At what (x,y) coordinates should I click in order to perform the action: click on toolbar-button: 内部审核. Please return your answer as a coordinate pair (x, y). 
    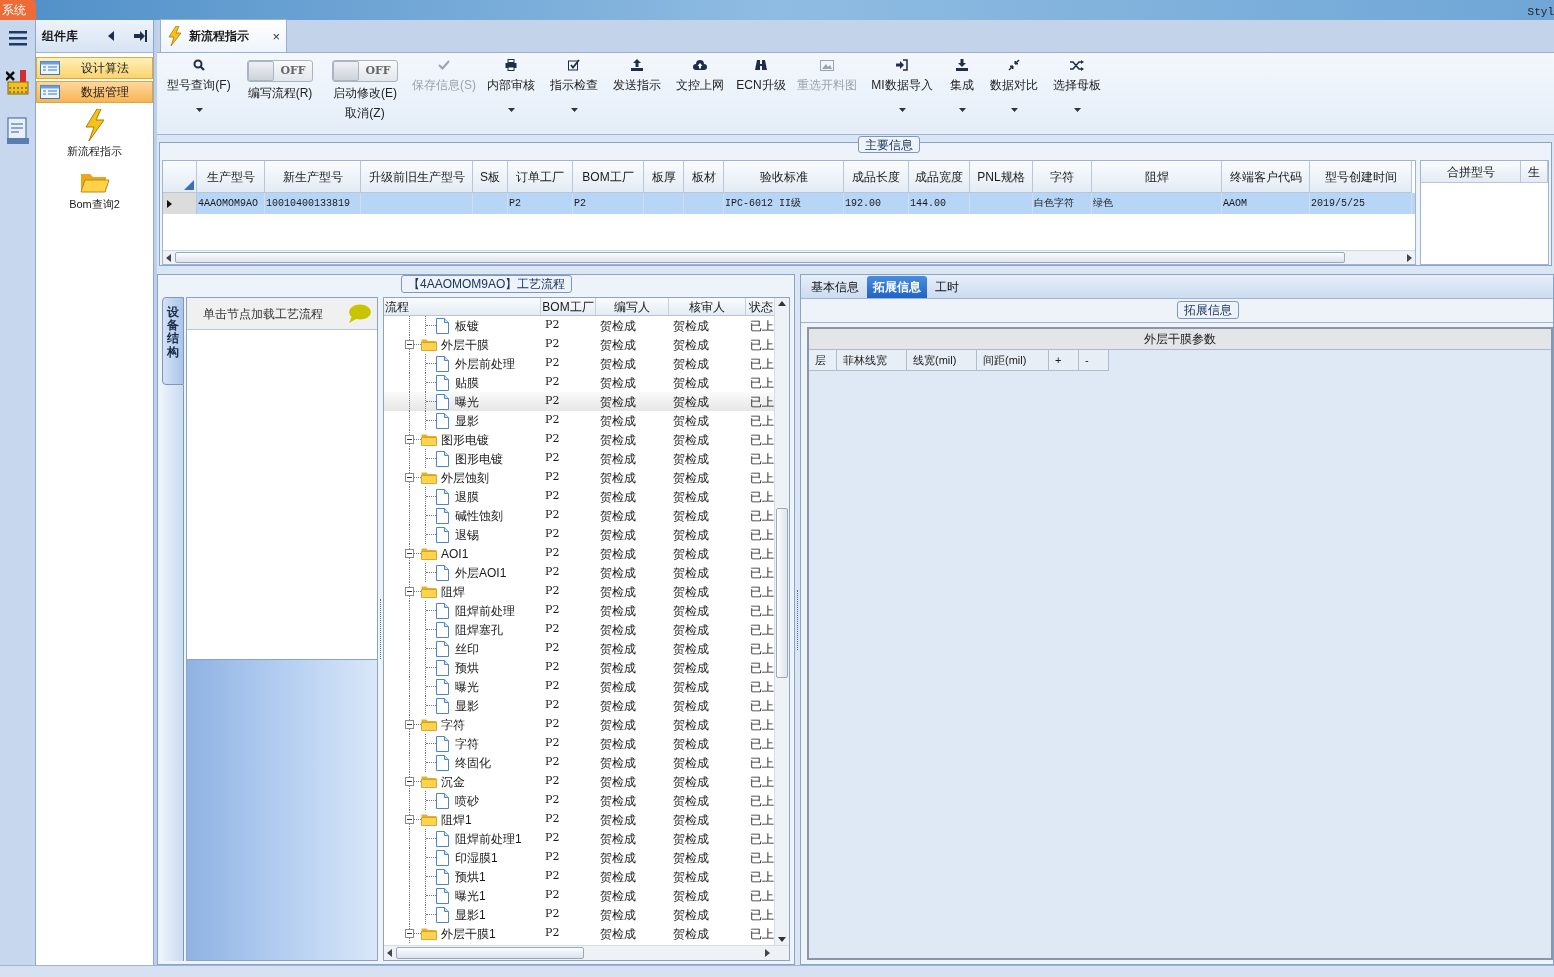
    Looking at the image, I should click on (511, 88).